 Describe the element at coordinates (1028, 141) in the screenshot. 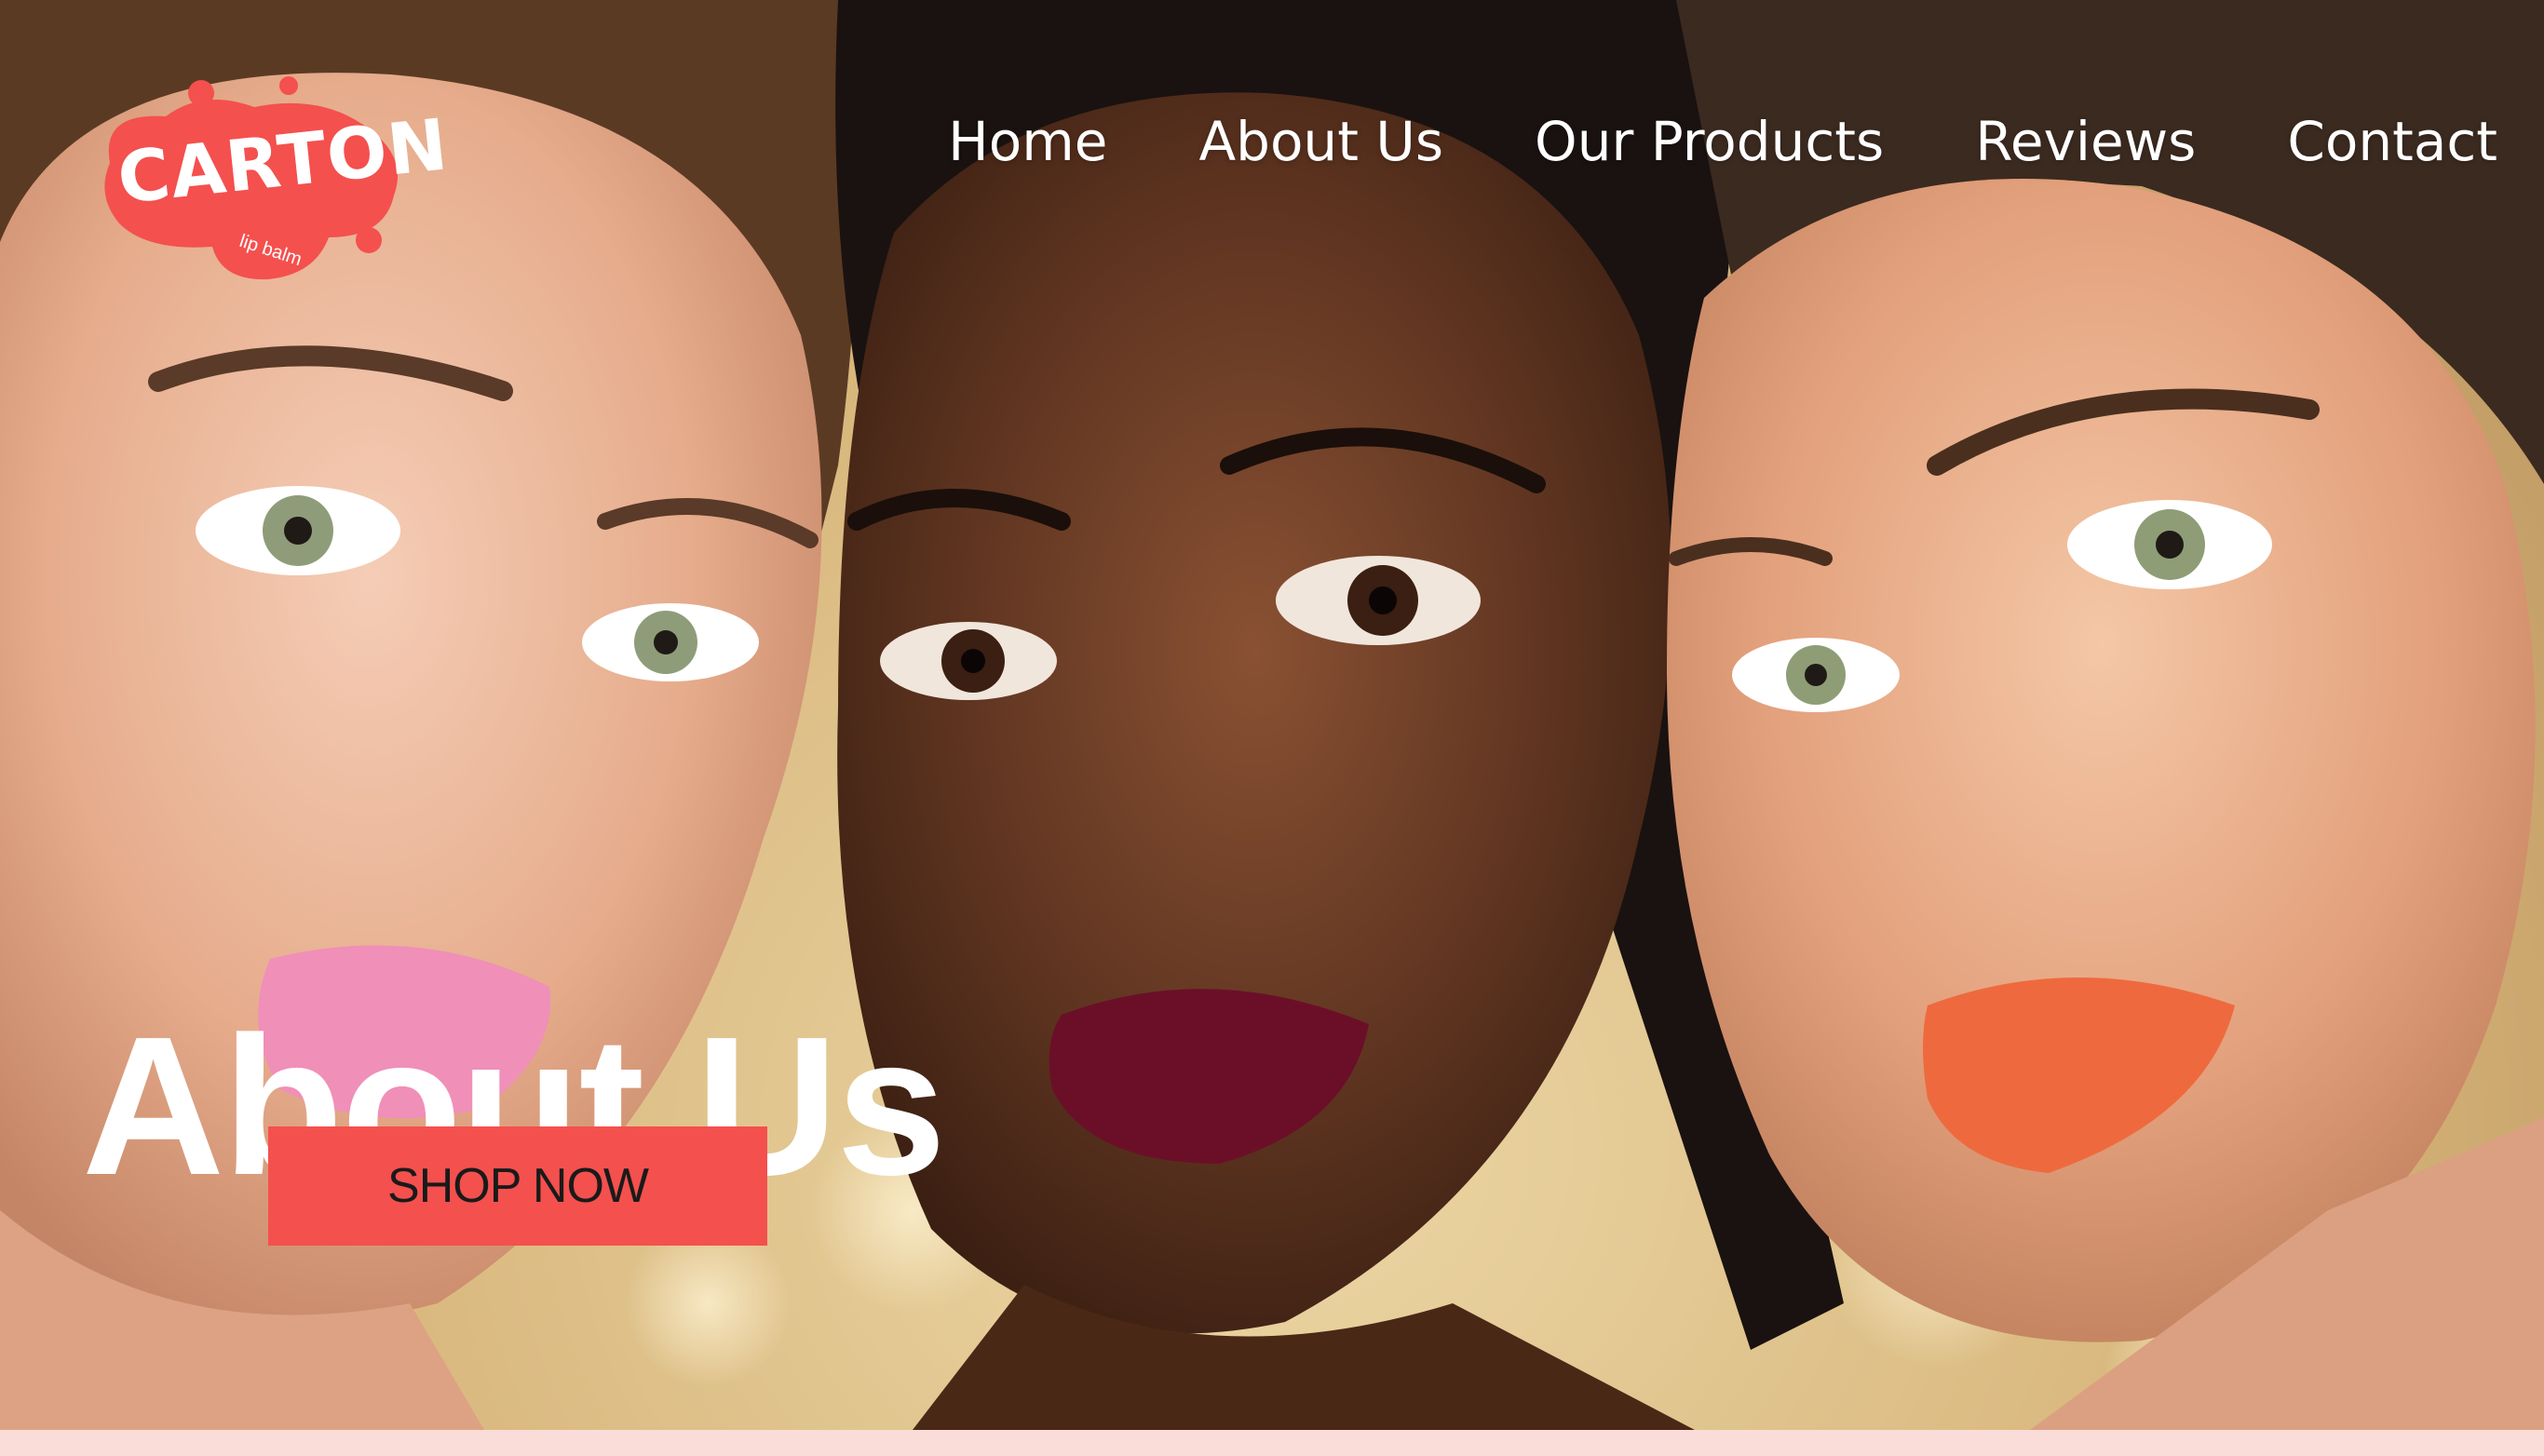

I see `nav-home: Home` at that location.